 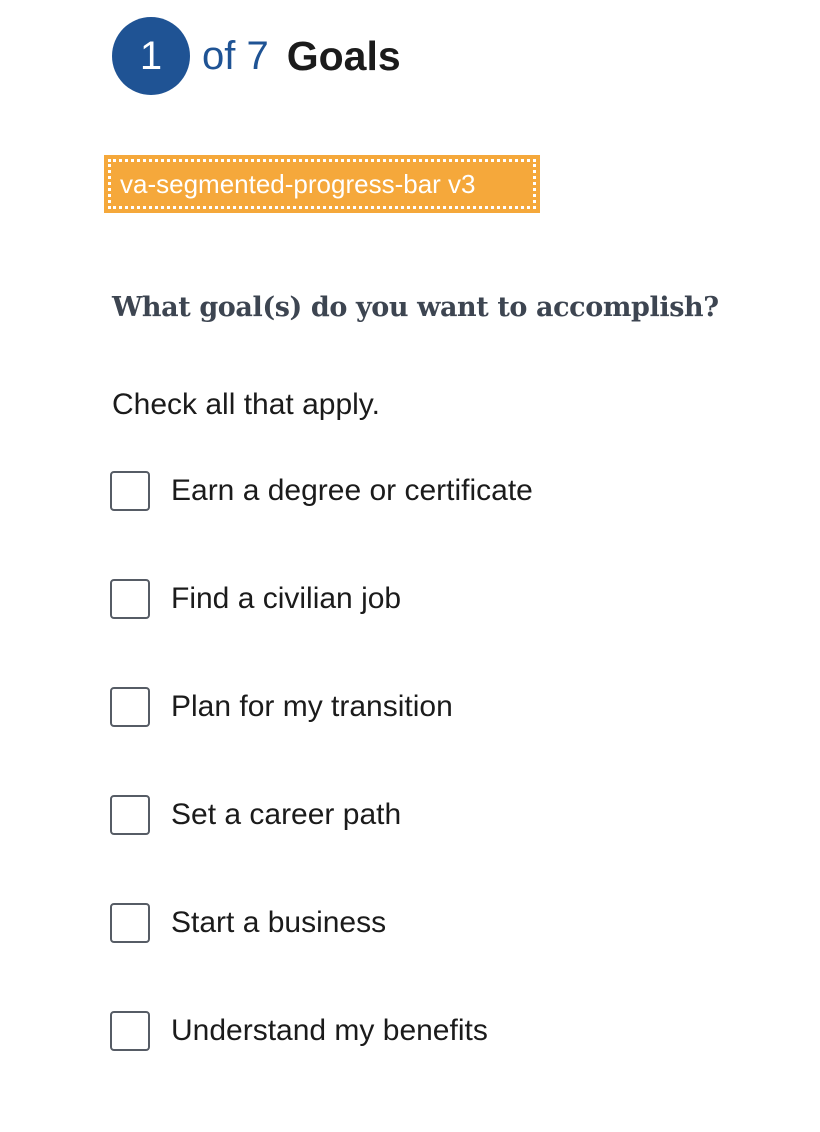 I want to click on checkbox-career-path, so click(x=130, y=815).